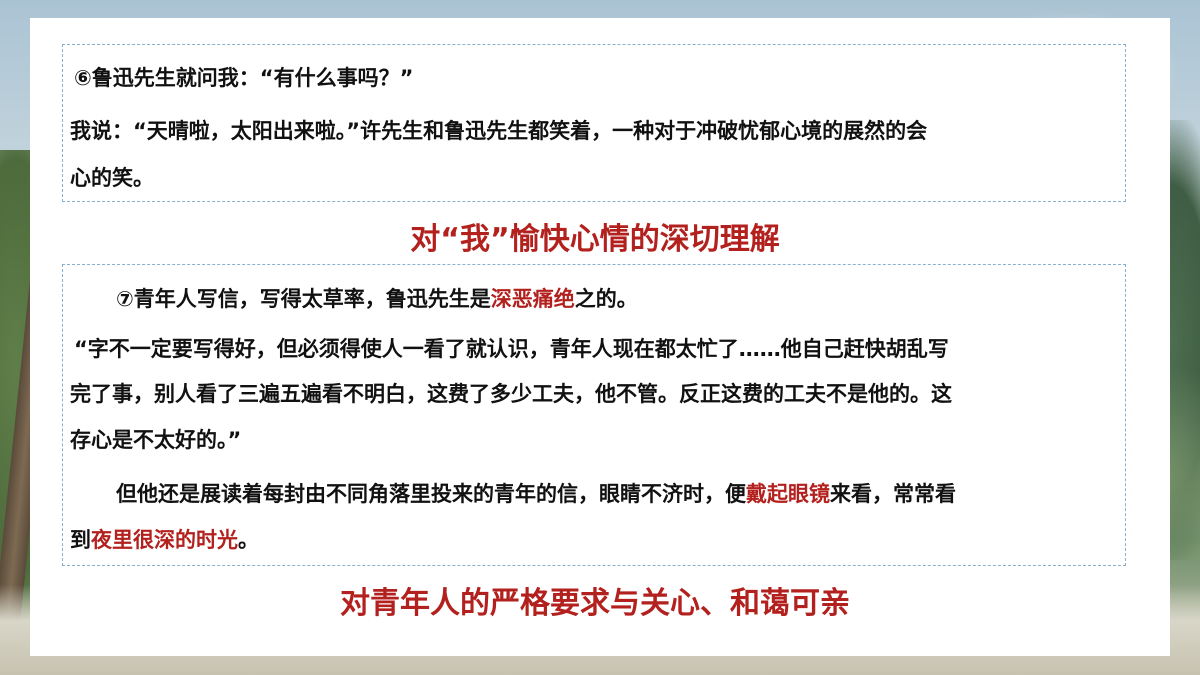 The height and width of the screenshot is (675, 1200). Describe the element at coordinates (532, 299) in the screenshot. I see `highlight-shenwutongjue: 深恶痛绝` at that location.